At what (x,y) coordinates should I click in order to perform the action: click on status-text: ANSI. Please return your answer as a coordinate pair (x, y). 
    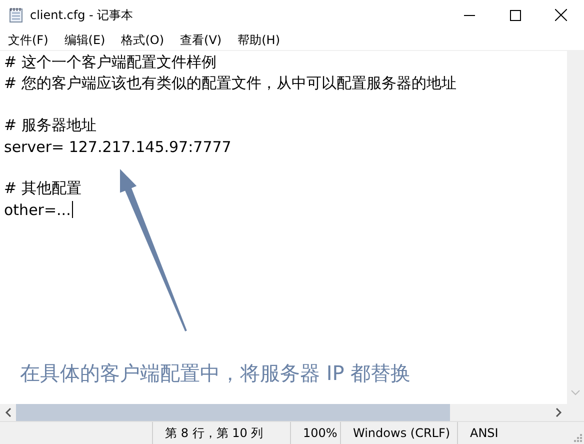
    Looking at the image, I should click on (512, 433).